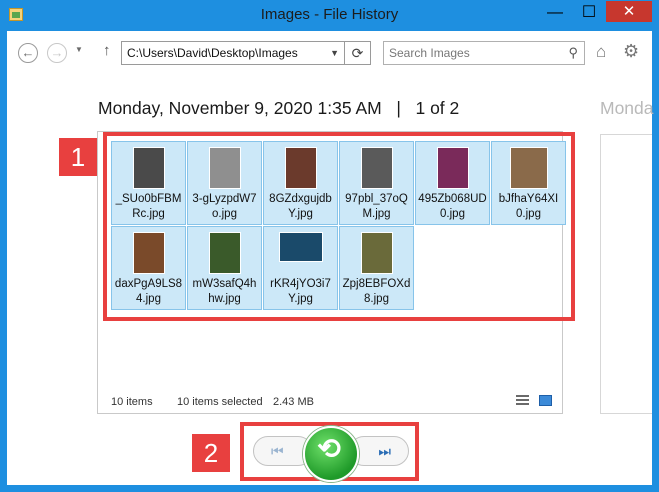 The width and height of the screenshot is (659, 492). I want to click on up-arrow-icon: ↑, so click(107, 50).